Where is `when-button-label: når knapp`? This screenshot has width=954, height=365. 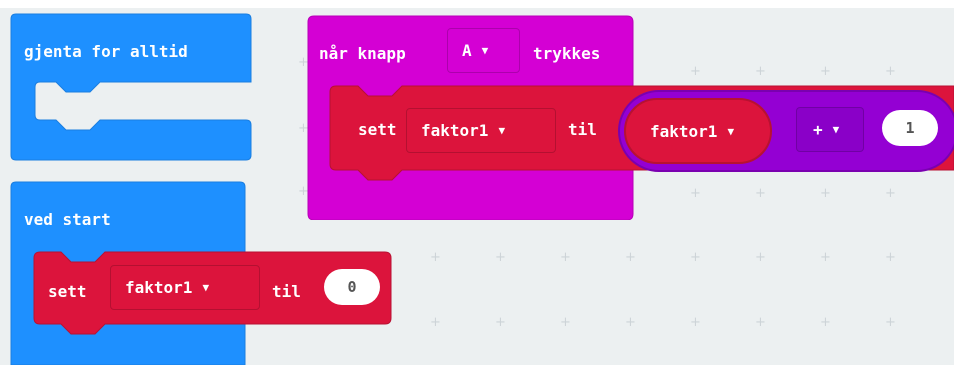
when-button-label: når knapp is located at coordinates (362, 53).